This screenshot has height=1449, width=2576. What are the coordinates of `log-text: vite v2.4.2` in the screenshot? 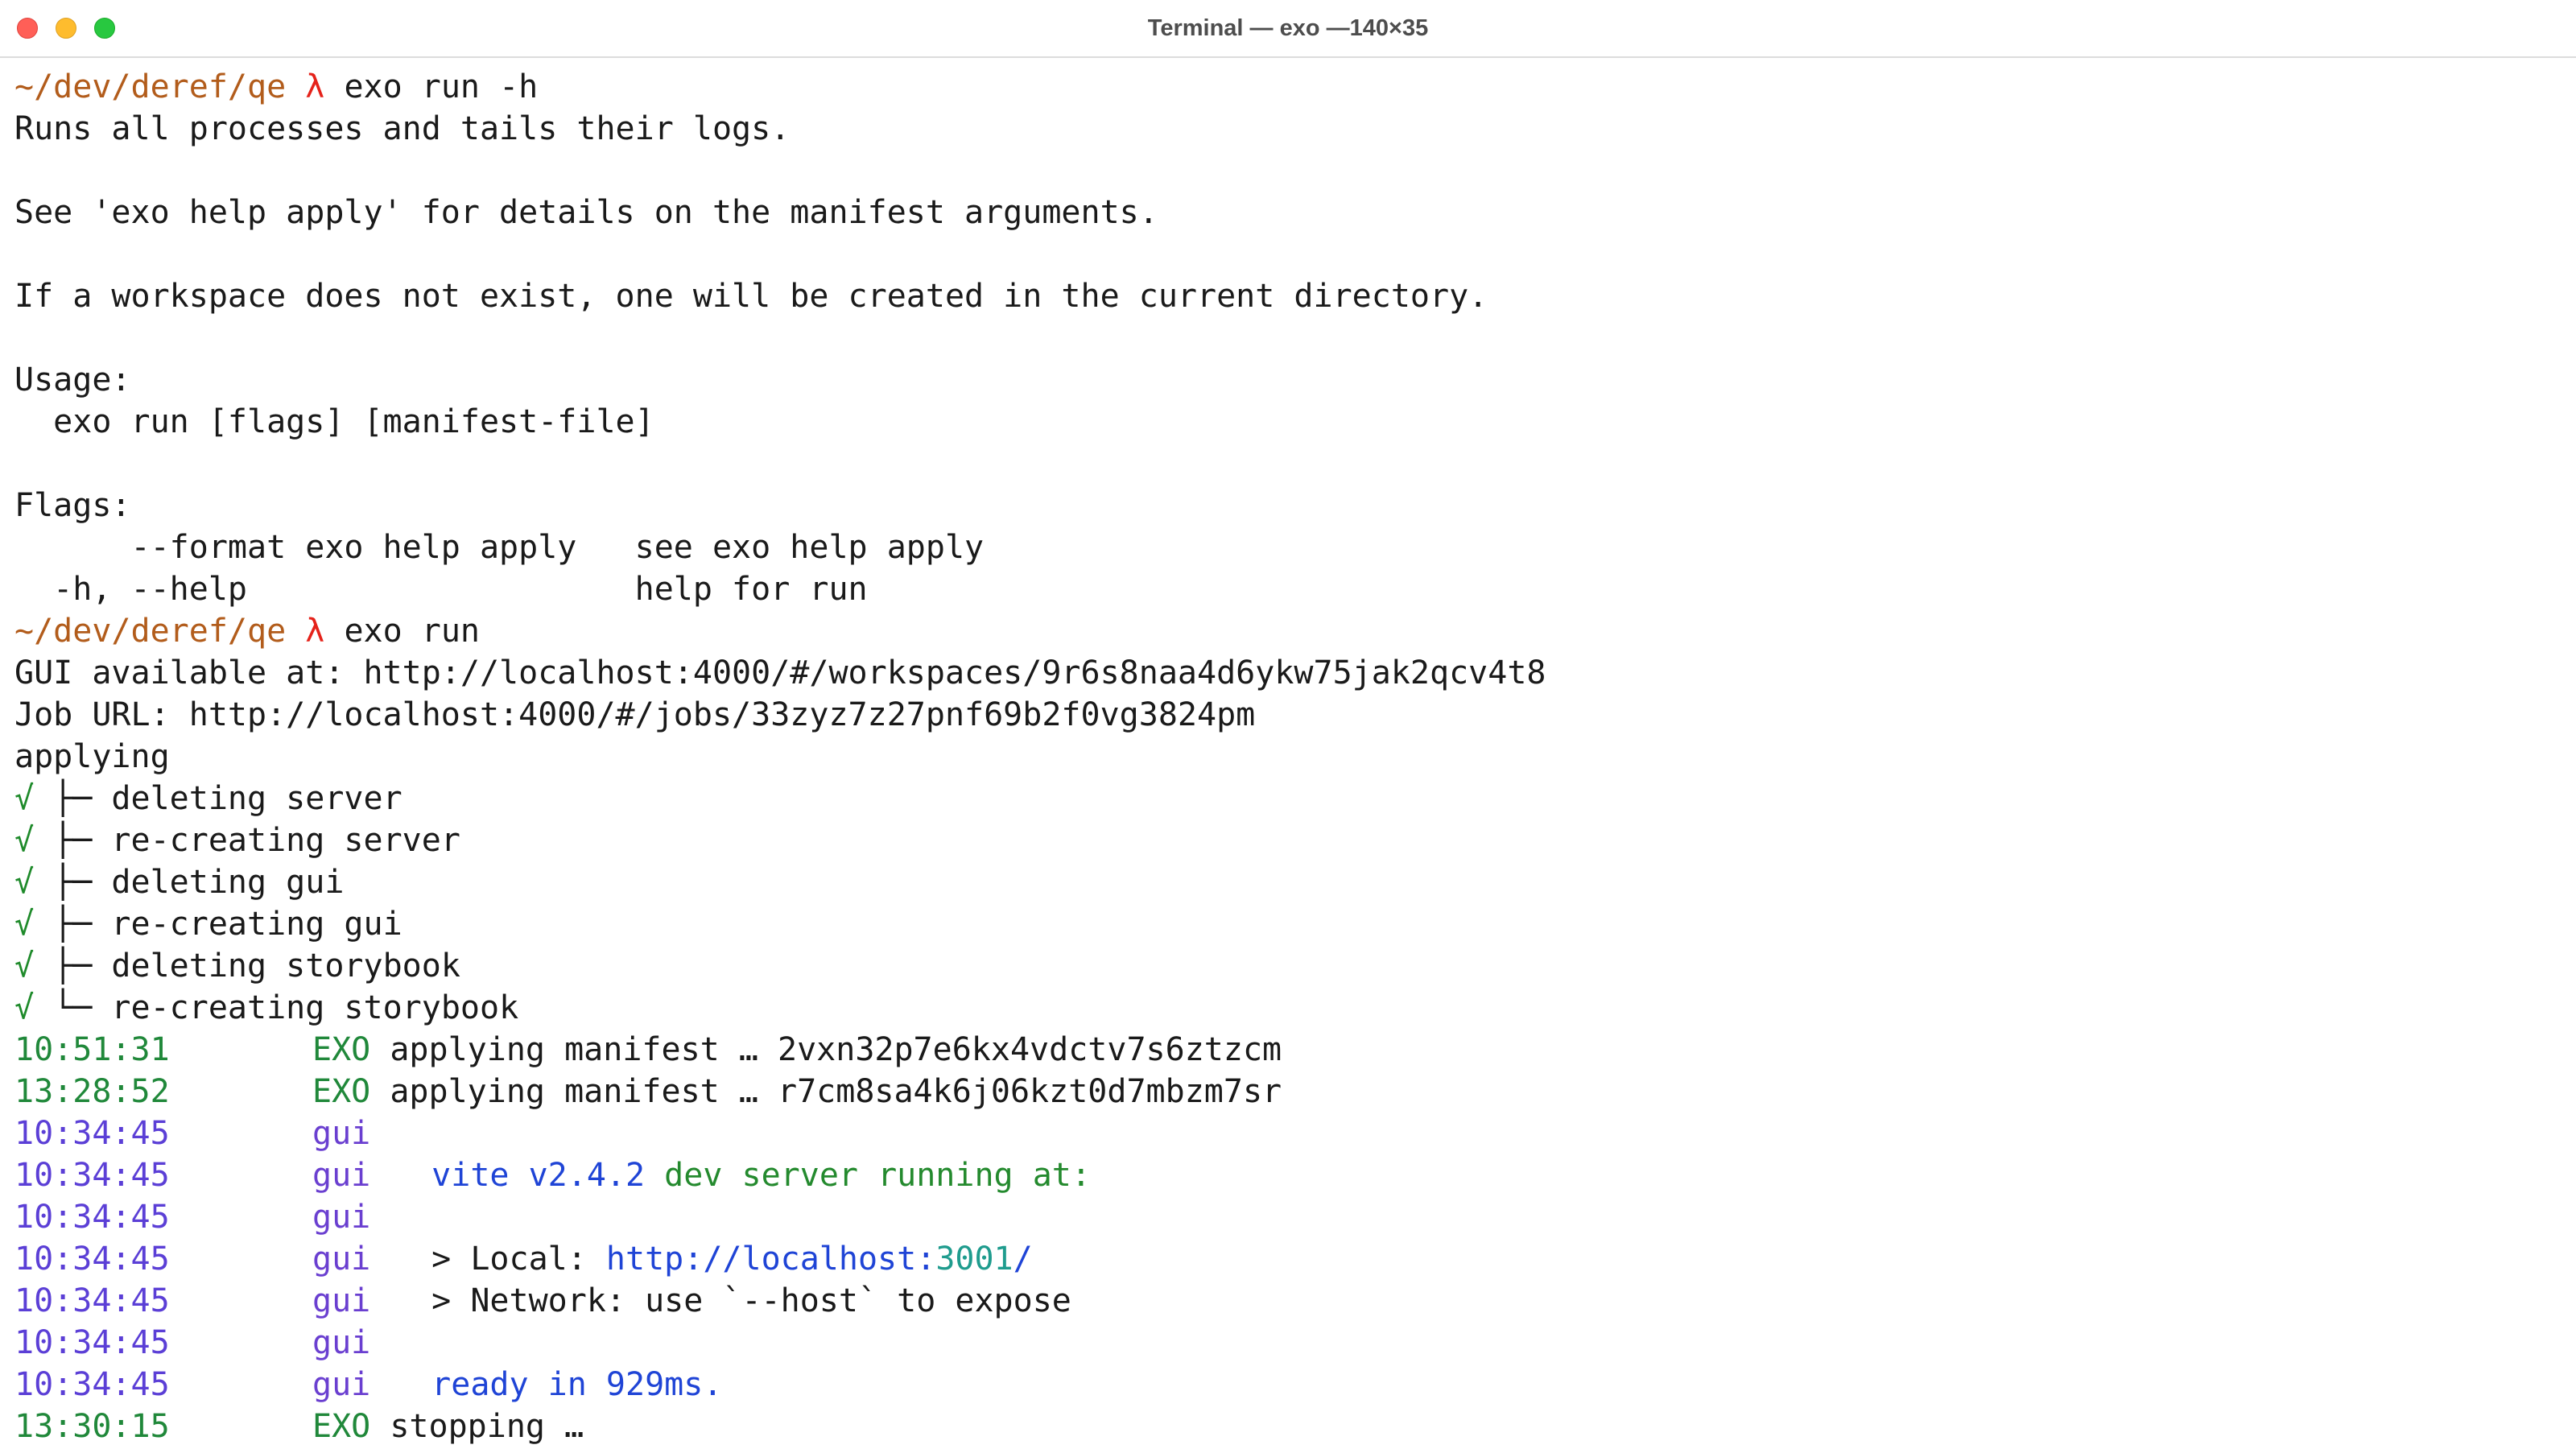 It's located at (519, 1175).